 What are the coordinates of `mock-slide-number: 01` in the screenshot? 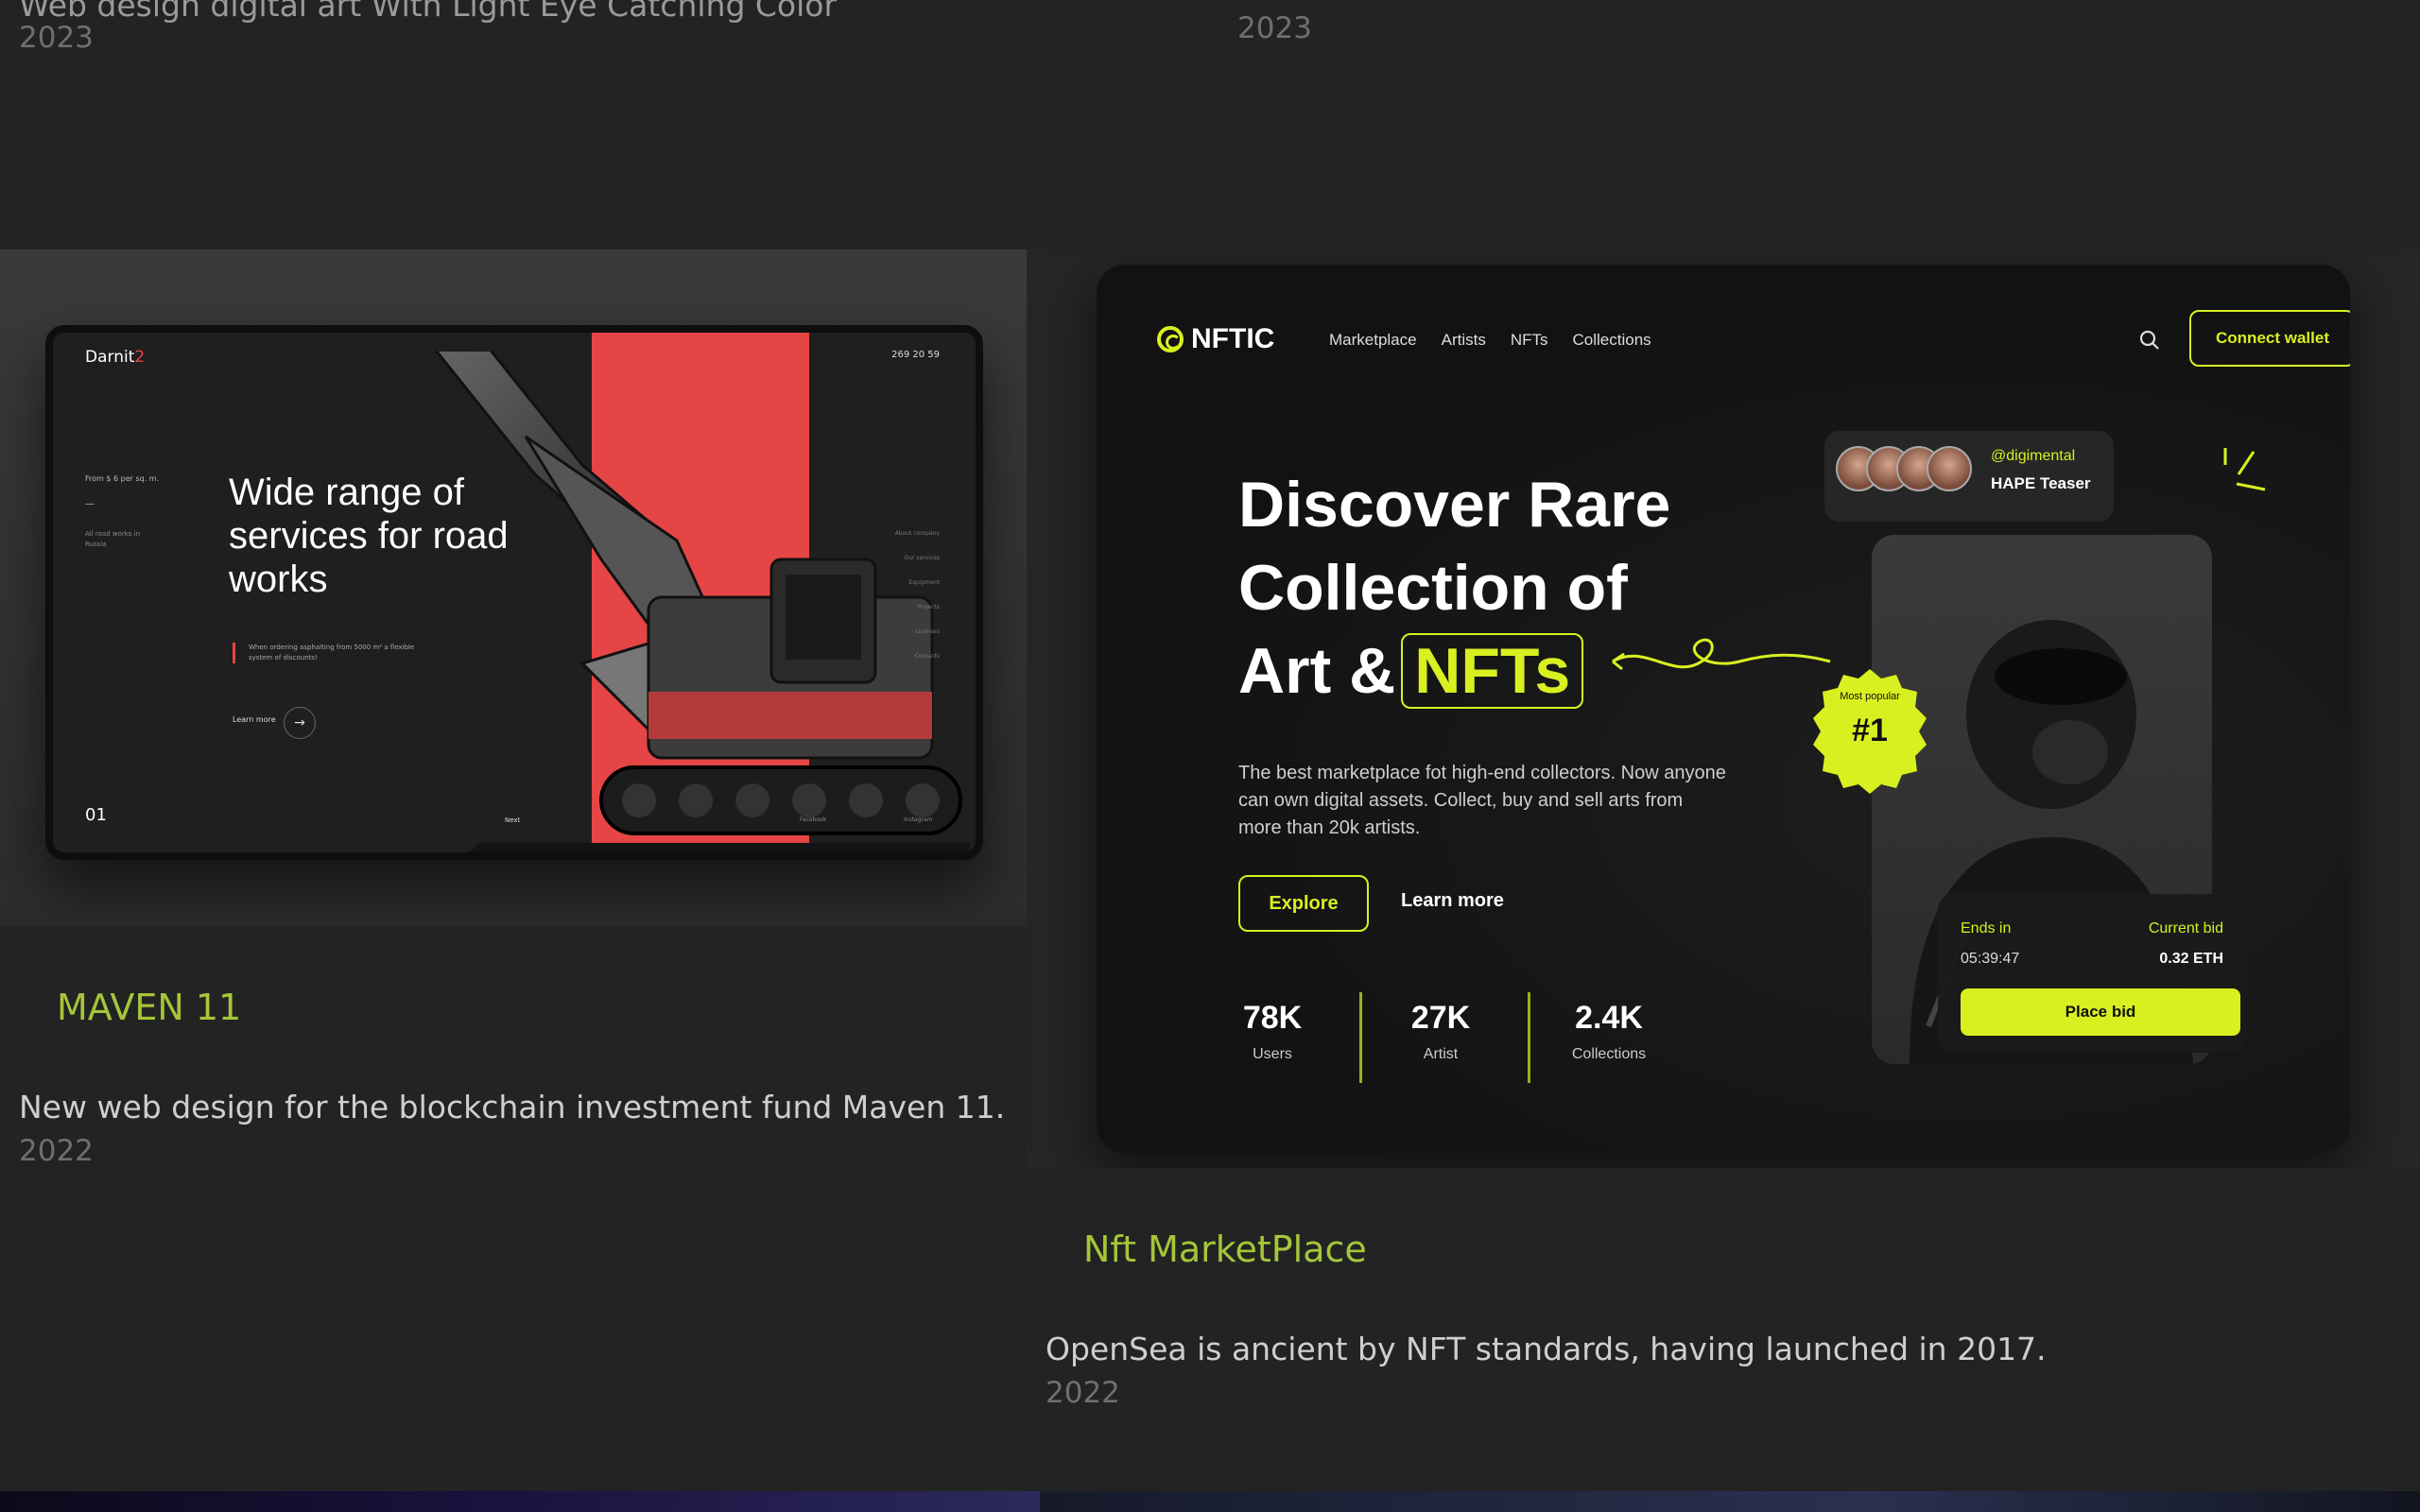 It's located at (96, 815).